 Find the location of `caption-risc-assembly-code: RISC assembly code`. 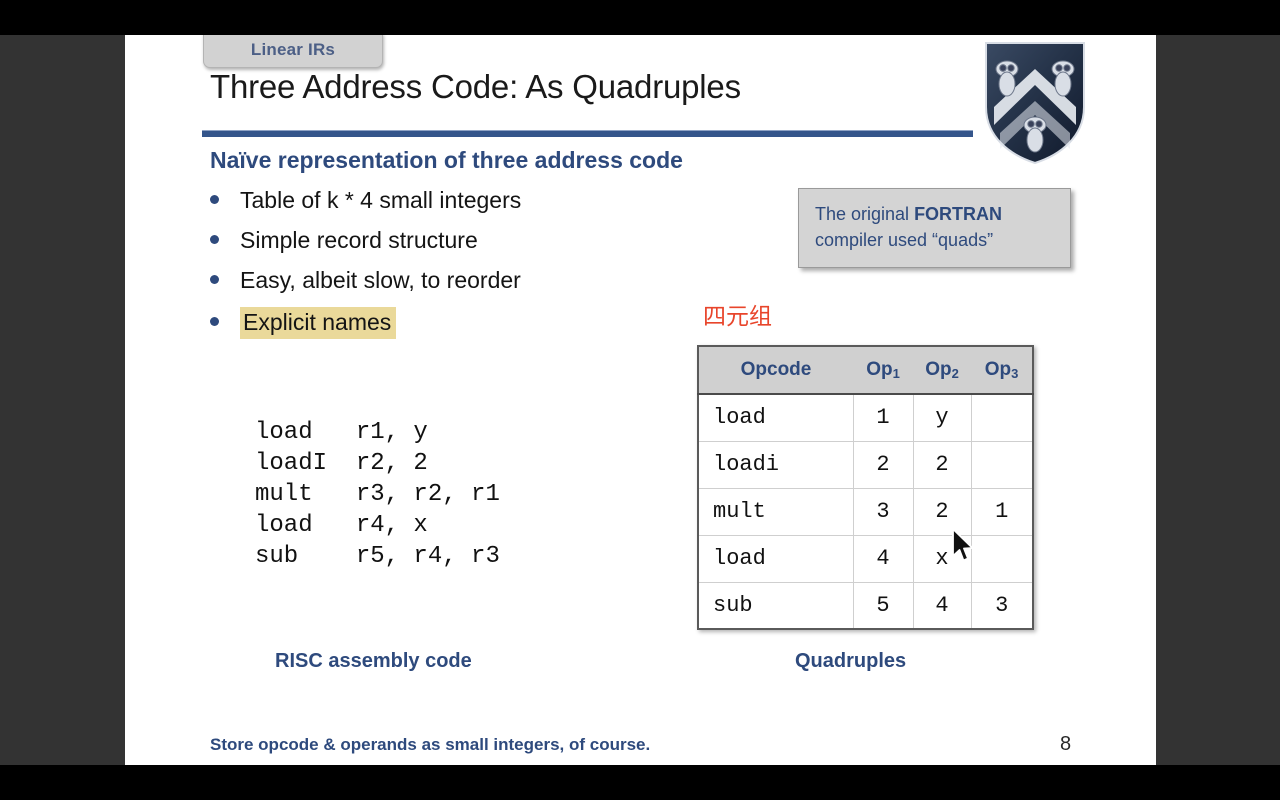

caption-risc-assembly-code: RISC assembly code is located at coordinates (373, 661).